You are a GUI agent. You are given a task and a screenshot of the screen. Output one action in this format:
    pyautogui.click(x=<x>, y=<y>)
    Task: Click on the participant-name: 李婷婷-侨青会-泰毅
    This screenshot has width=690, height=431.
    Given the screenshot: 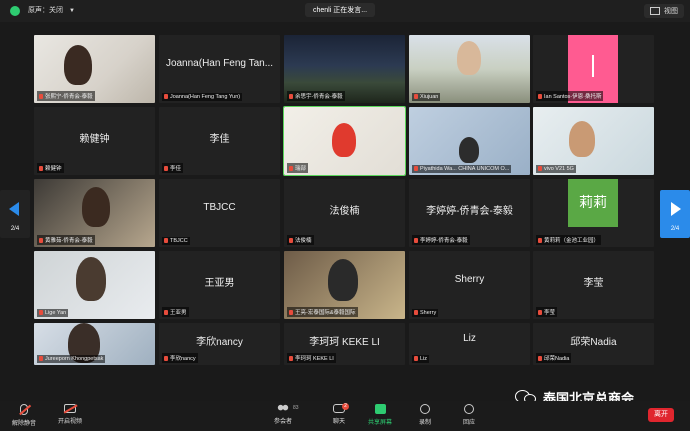 What is the action you would take?
    pyautogui.click(x=441, y=240)
    